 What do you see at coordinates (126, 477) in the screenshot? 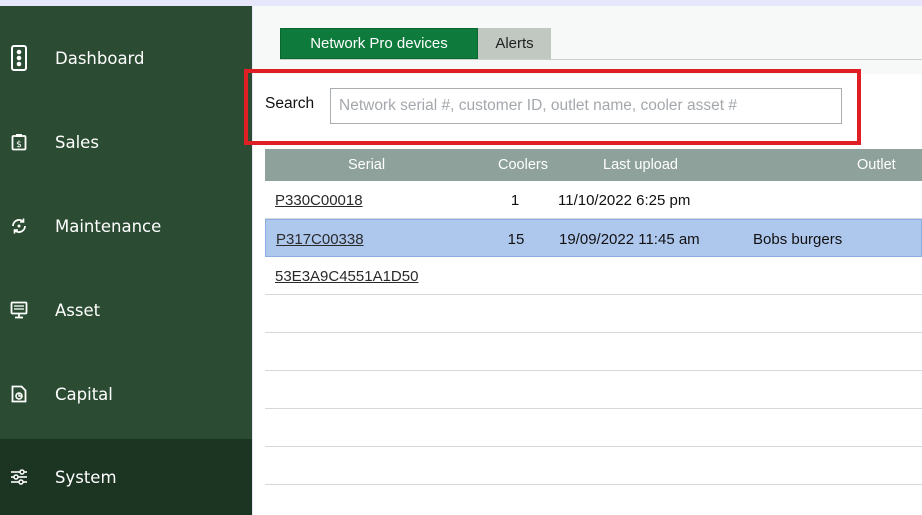
I see `sidebar-item-system: System` at bounding box center [126, 477].